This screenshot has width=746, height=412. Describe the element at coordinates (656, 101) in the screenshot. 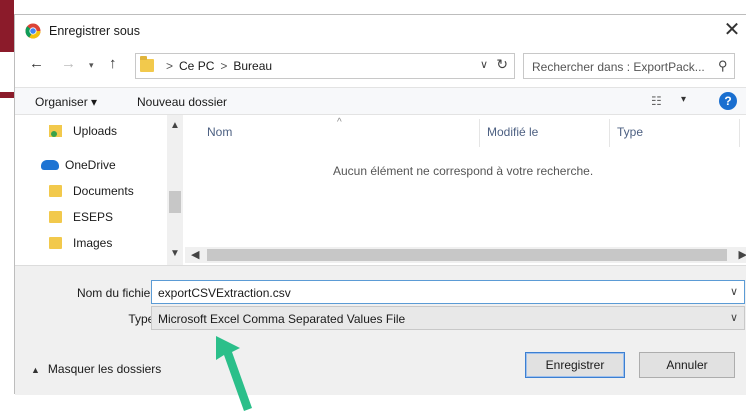

I see `view-options-icon: ☷` at that location.